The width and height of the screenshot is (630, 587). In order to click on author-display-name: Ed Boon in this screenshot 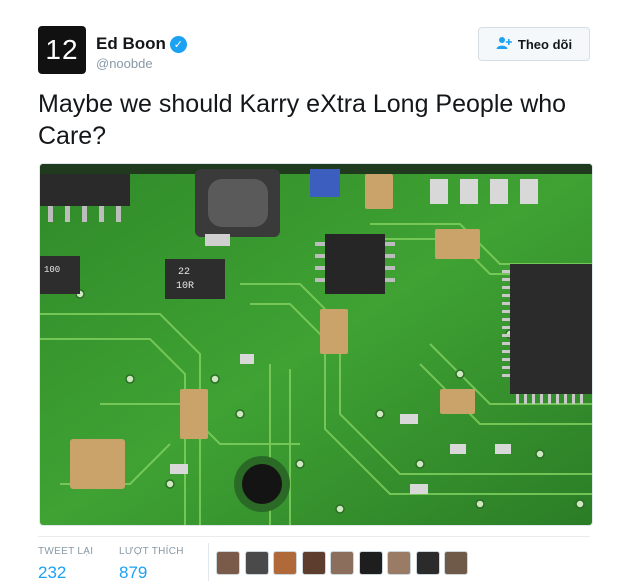, I will do `click(131, 44)`.